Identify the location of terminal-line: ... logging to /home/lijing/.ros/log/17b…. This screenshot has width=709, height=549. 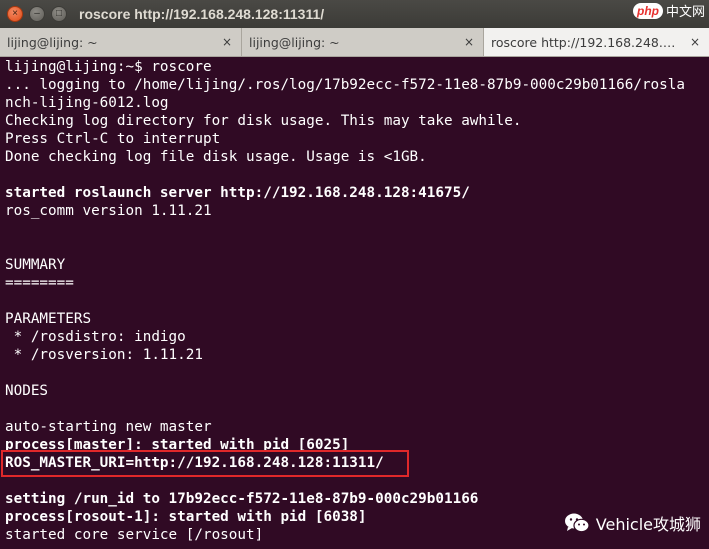
(345, 85).